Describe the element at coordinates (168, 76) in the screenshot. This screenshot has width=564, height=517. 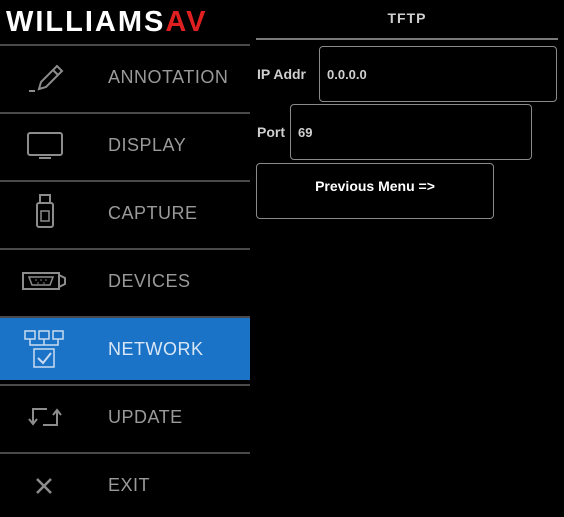
I see `sidebar-item-label: ANNOTATION` at that location.